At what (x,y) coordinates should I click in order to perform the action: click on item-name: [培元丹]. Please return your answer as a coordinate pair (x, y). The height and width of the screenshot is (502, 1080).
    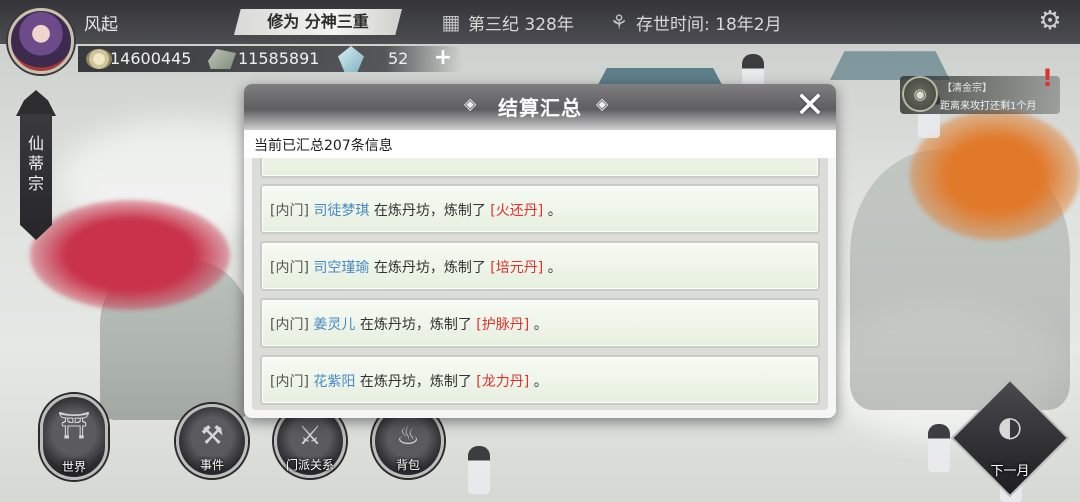
    Looking at the image, I should click on (516, 268).